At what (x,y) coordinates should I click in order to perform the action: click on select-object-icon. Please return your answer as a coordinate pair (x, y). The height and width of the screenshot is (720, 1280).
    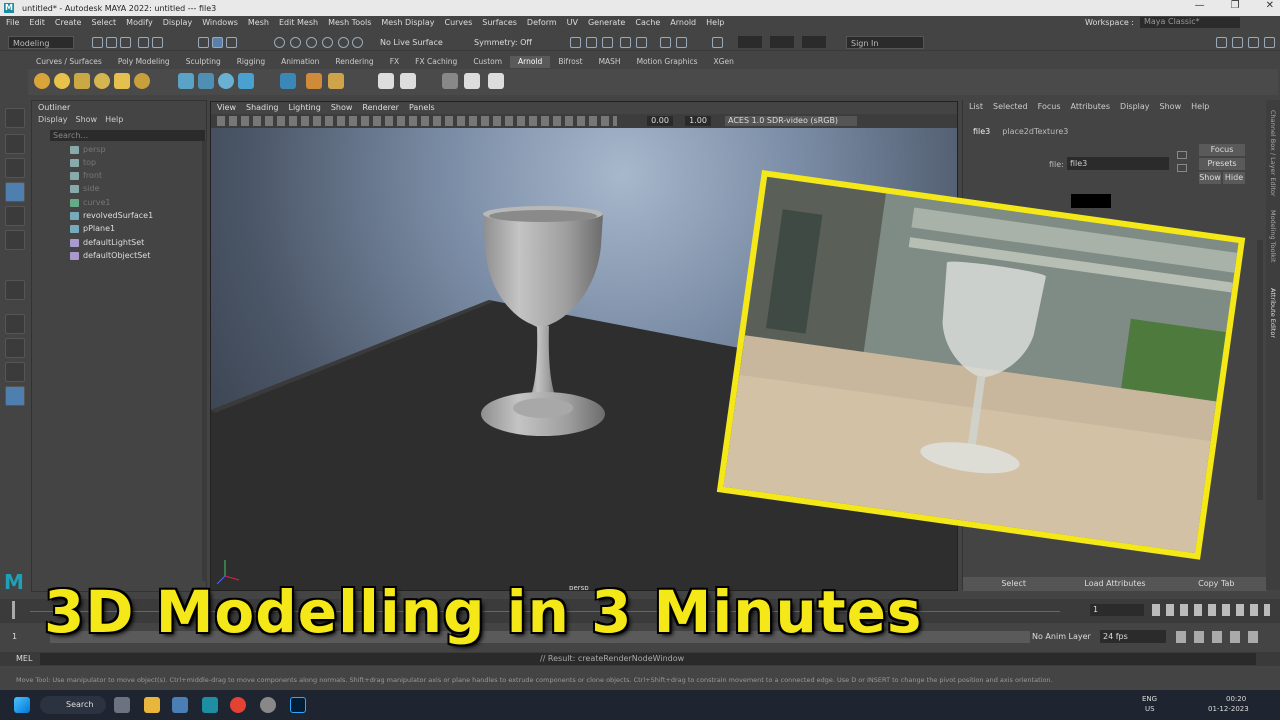
    Looking at the image, I should click on (217, 42).